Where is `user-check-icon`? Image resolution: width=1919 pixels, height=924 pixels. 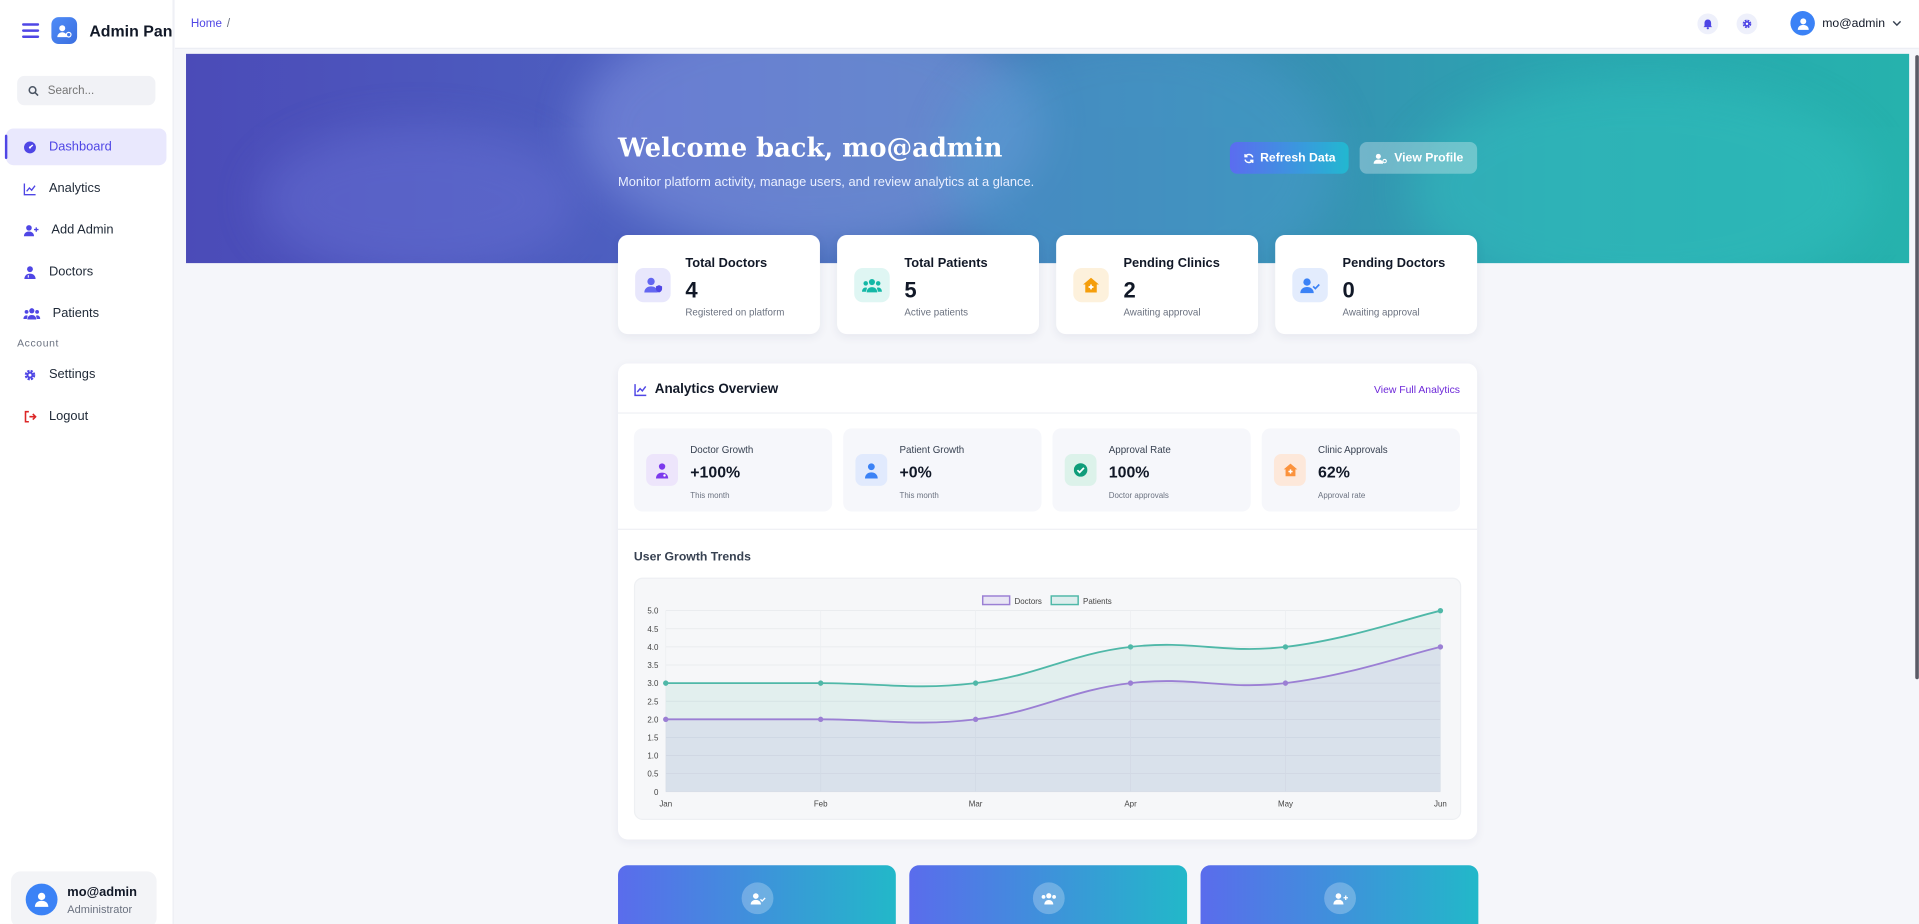 user-check-icon is located at coordinates (1310, 285).